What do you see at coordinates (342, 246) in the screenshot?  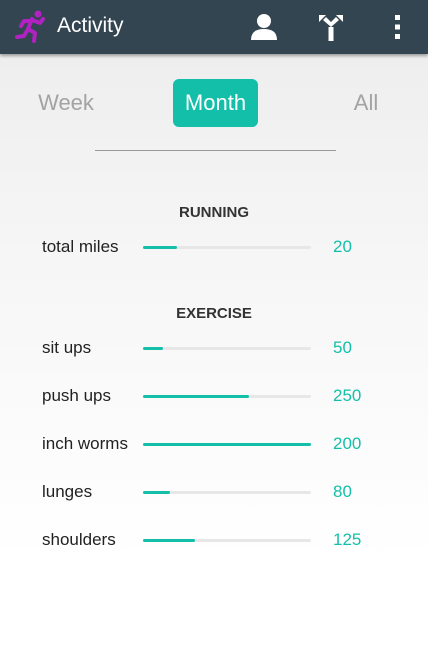 I see `stat-value: 20` at bounding box center [342, 246].